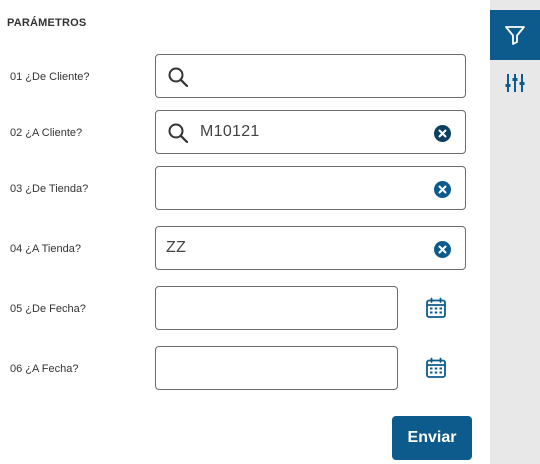 The height and width of the screenshot is (464, 540). Describe the element at coordinates (48, 309) in the screenshot. I see `label-de-fecha: 05 ¿De Fecha?` at that location.